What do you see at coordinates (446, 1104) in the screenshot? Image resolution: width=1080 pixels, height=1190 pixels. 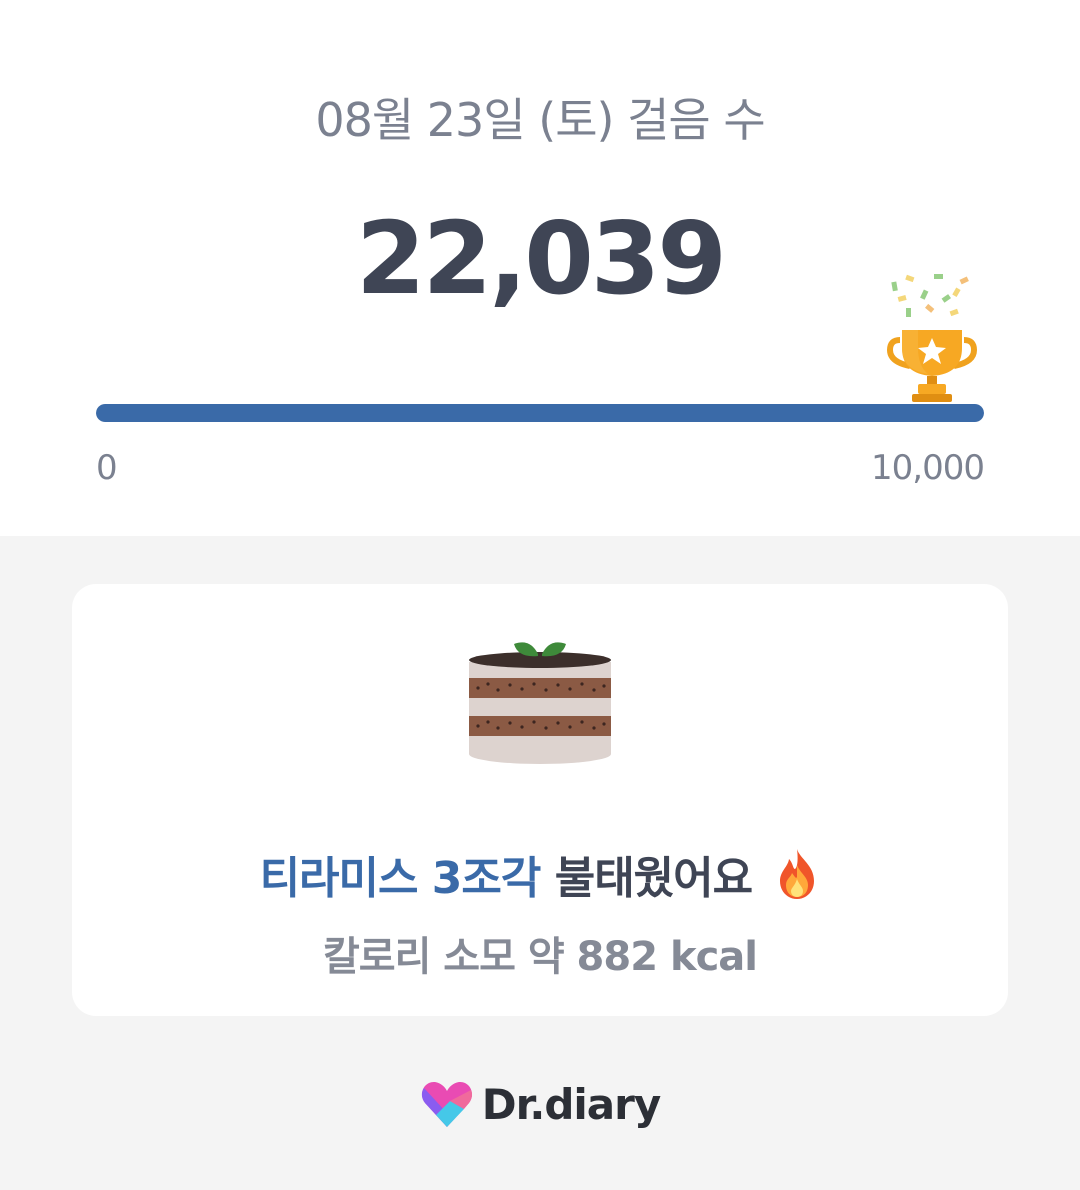 I see `heart-logo-icon` at bounding box center [446, 1104].